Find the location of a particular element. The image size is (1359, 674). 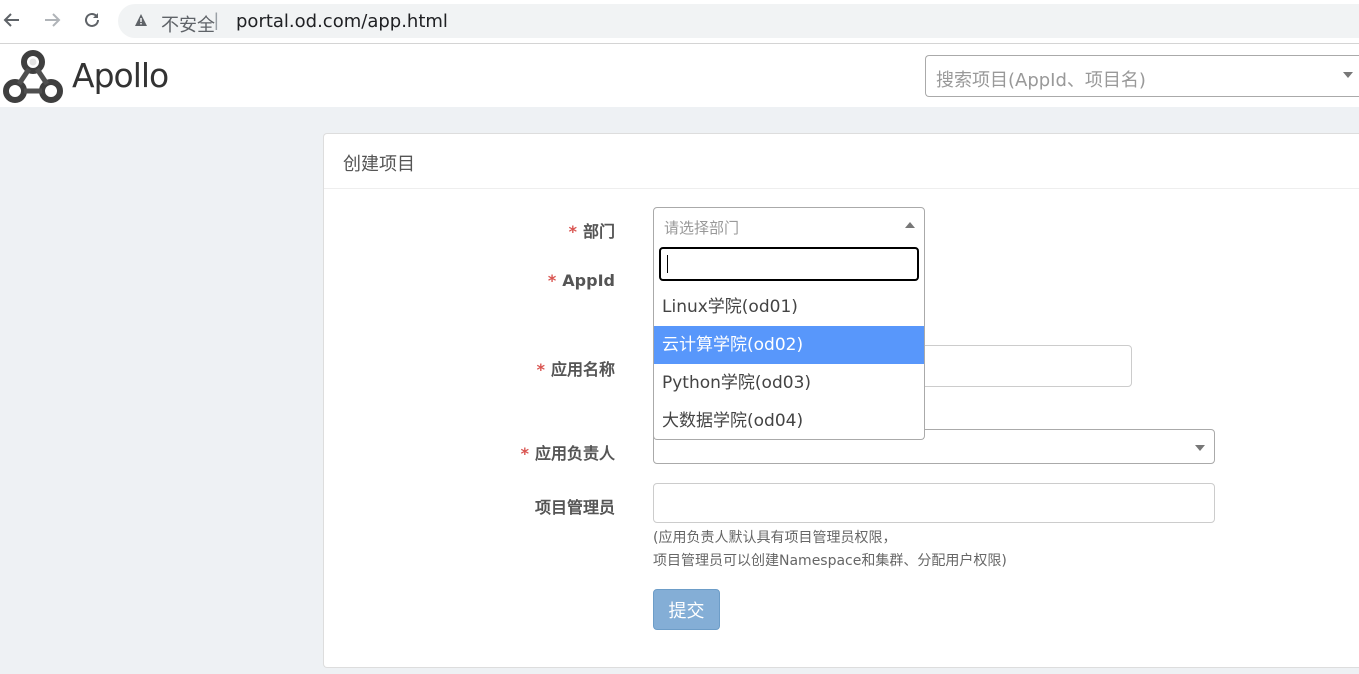

chevron-up-icon is located at coordinates (910, 225).